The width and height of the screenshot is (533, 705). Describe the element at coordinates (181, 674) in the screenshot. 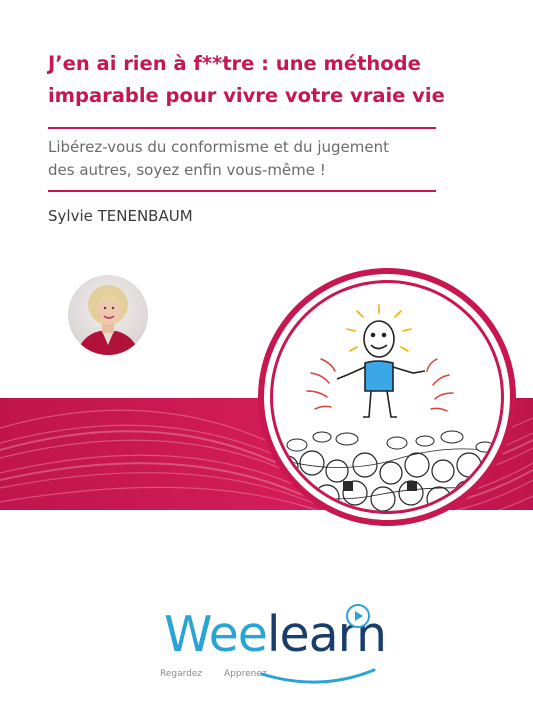

I see `logo-tagline-left: Regardez` at that location.